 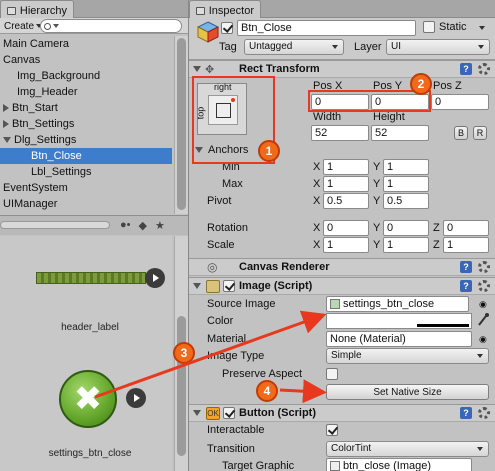 What do you see at coordinates (340, 133) in the screenshot?
I see `width-field: 52` at bounding box center [340, 133].